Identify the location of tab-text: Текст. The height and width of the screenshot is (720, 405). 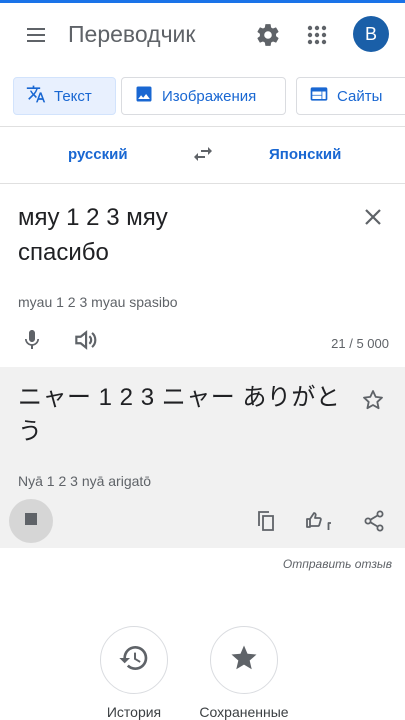
(64, 96).